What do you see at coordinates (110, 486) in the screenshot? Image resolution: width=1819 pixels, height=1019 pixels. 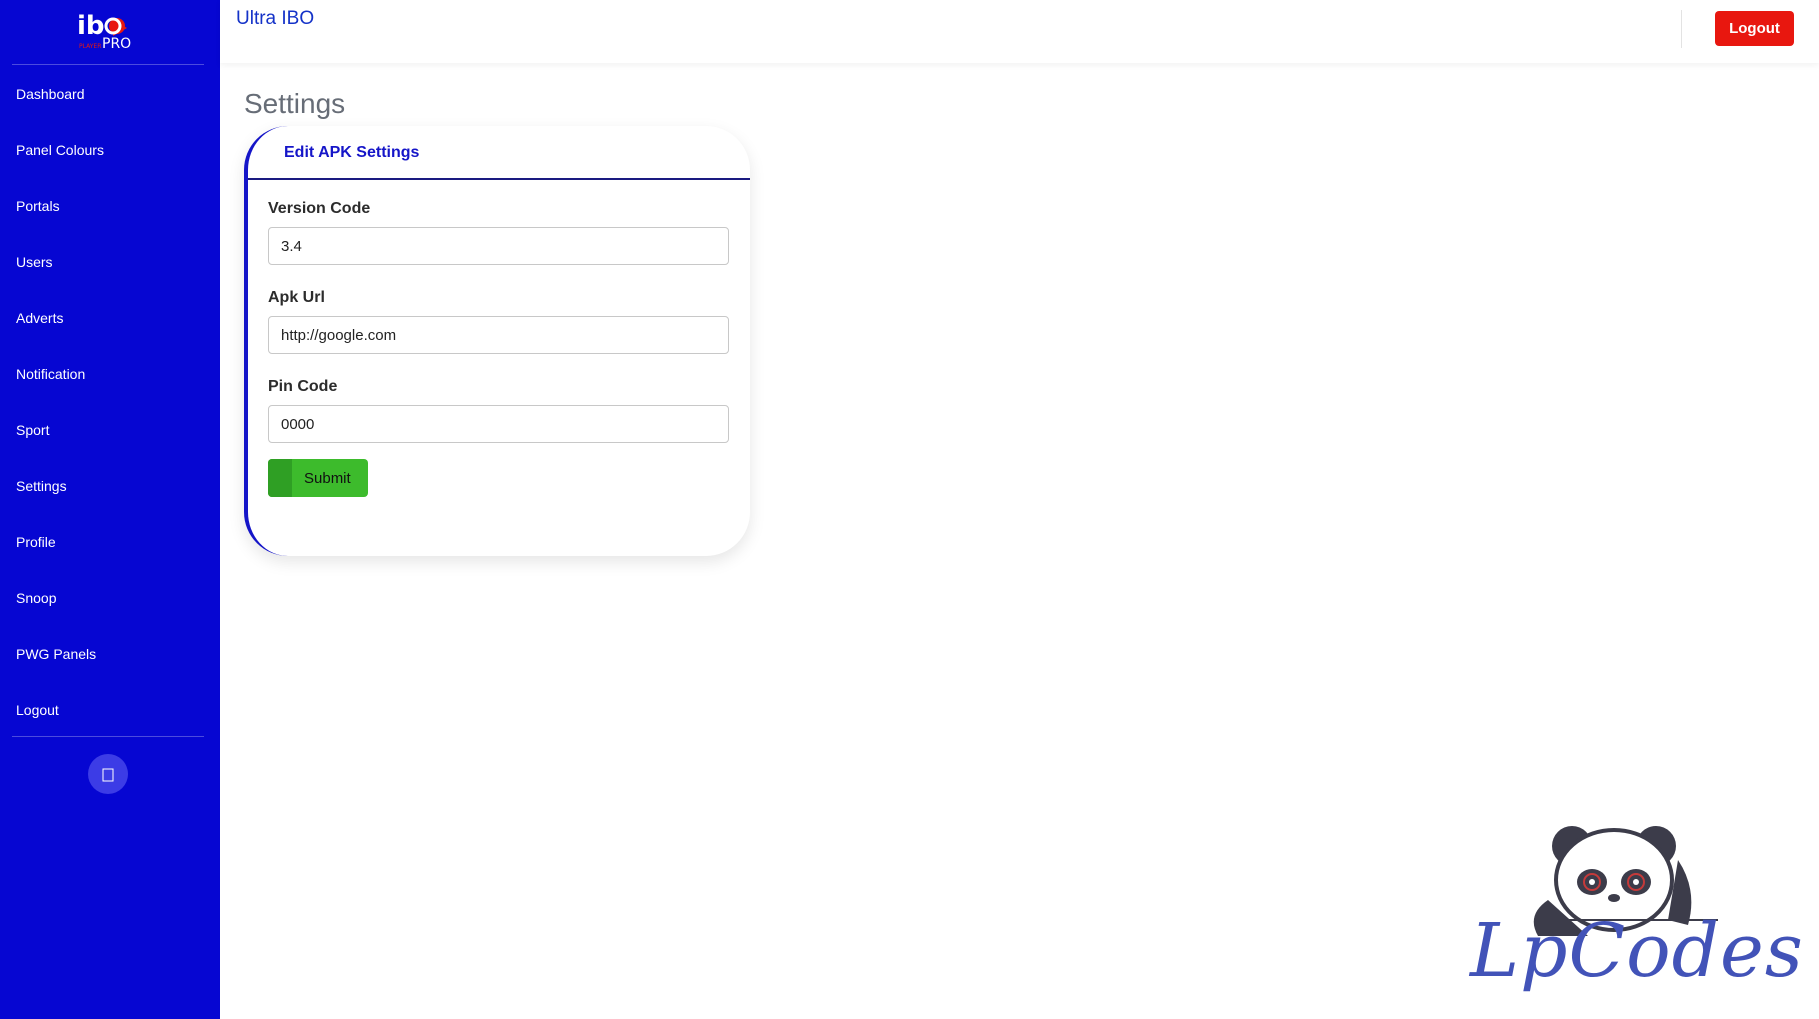 I see `sidebar-item-settings: Settings` at bounding box center [110, 486].